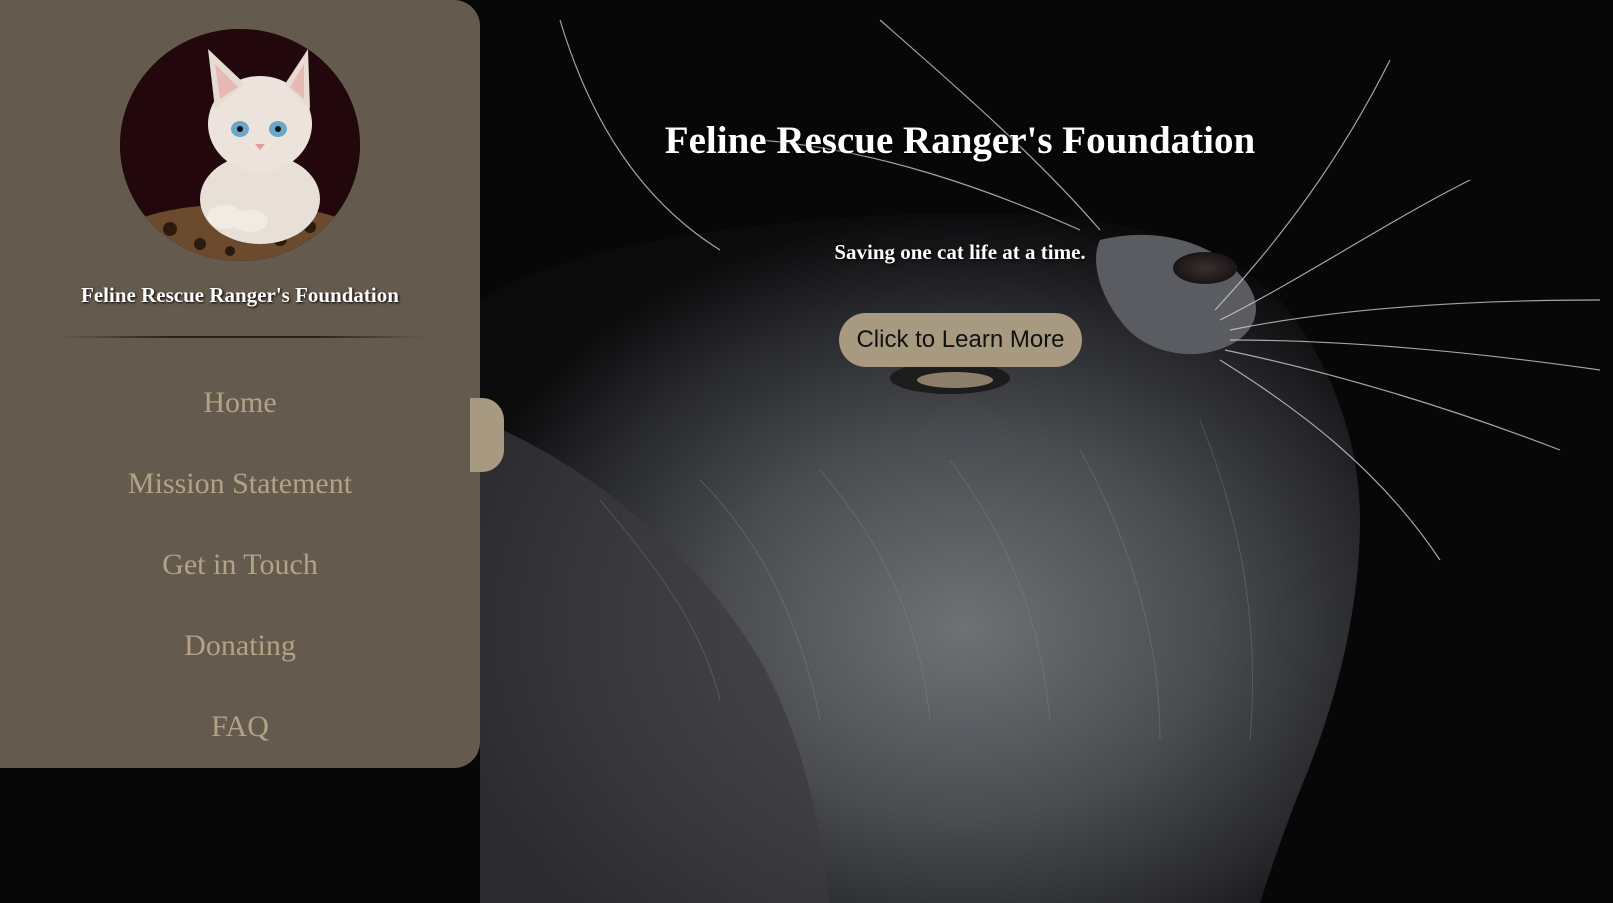  Describe the element at coordinates (240, 496) in the screenshot. I see `nav-item-mission-statement: Mission Statement` at that location.